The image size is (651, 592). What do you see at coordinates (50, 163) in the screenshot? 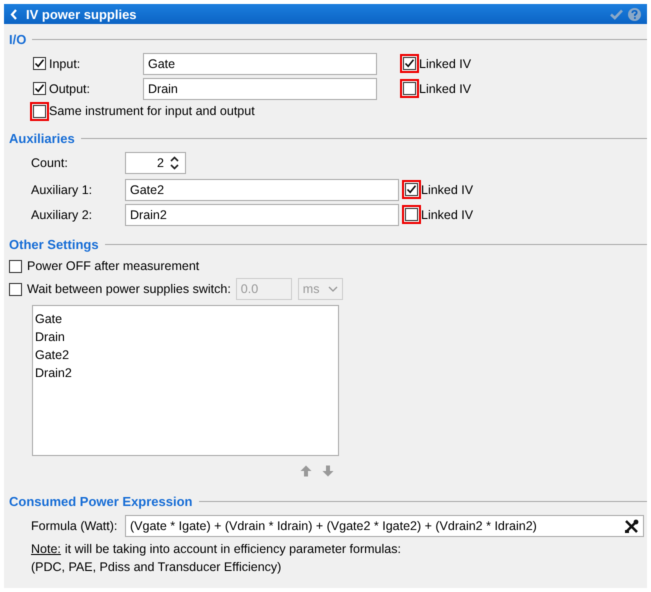
I see `field-label: Count:` at bounding box center [50, 163].